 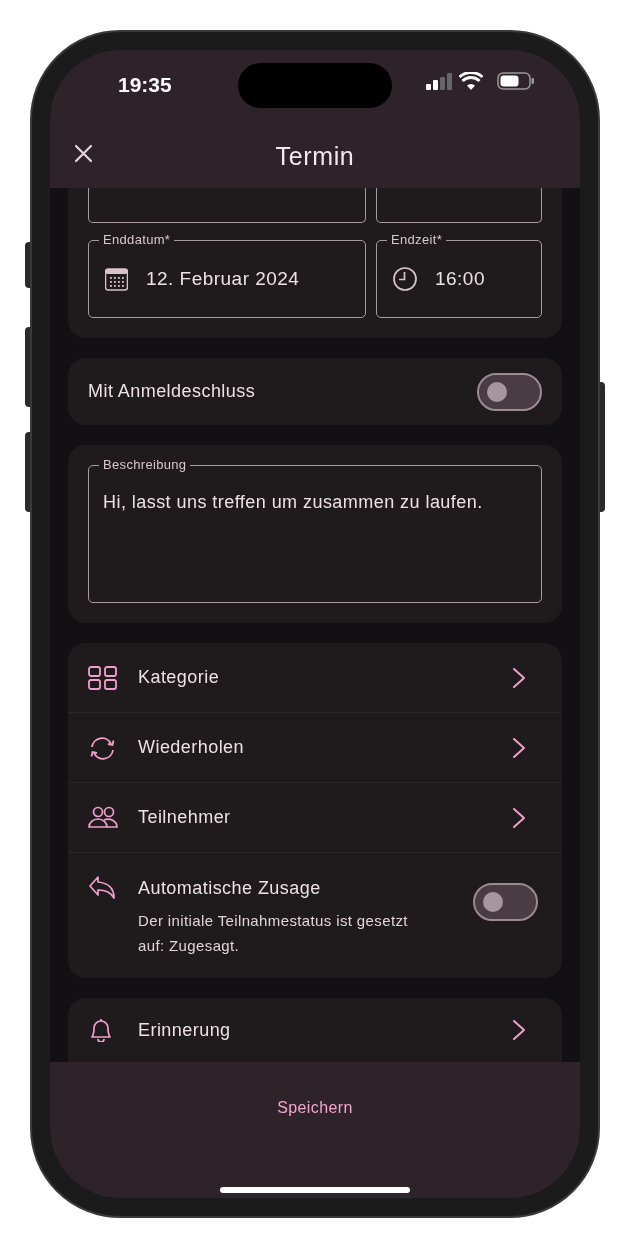 I want to click on list-item: Teilnehmer, so click(x=315, y=818).